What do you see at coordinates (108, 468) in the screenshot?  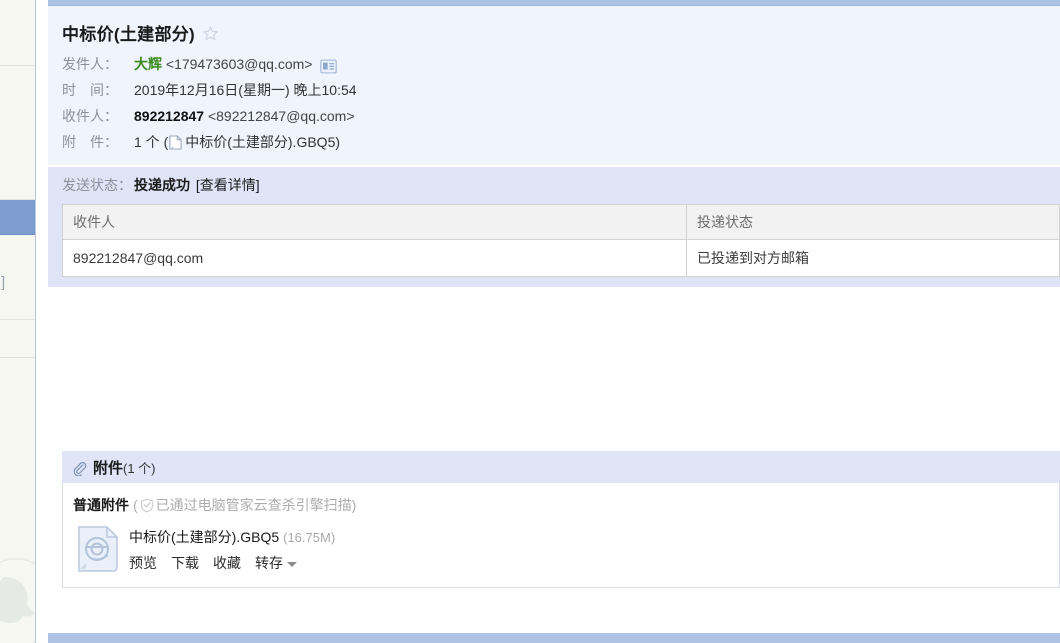 I see `attachments-title: 附件` at bounding box center [108, 468].